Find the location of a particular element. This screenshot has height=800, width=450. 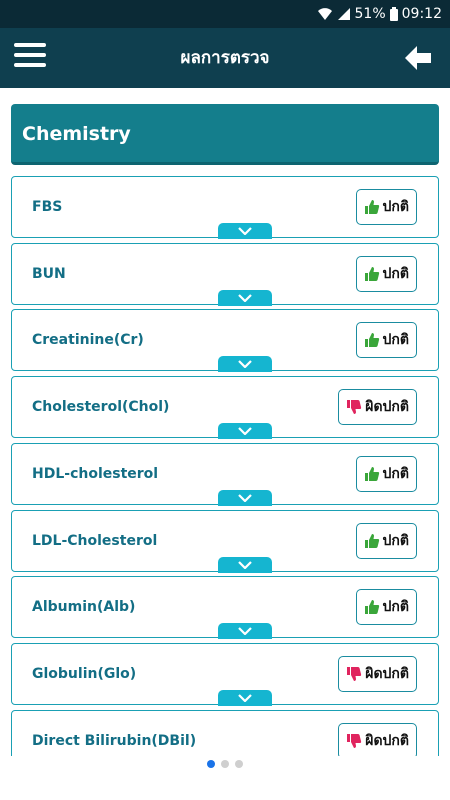

test-name: BUN is located at coordinates (49, 273).